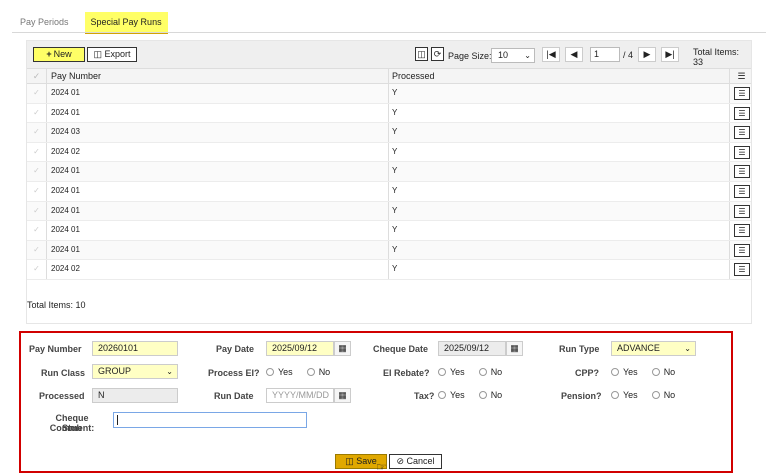 The width and height of the screenshot is (780, 476). Describe the element at coordinates (59, 54) in the screenshot. I see `new-button: + New` at that location.